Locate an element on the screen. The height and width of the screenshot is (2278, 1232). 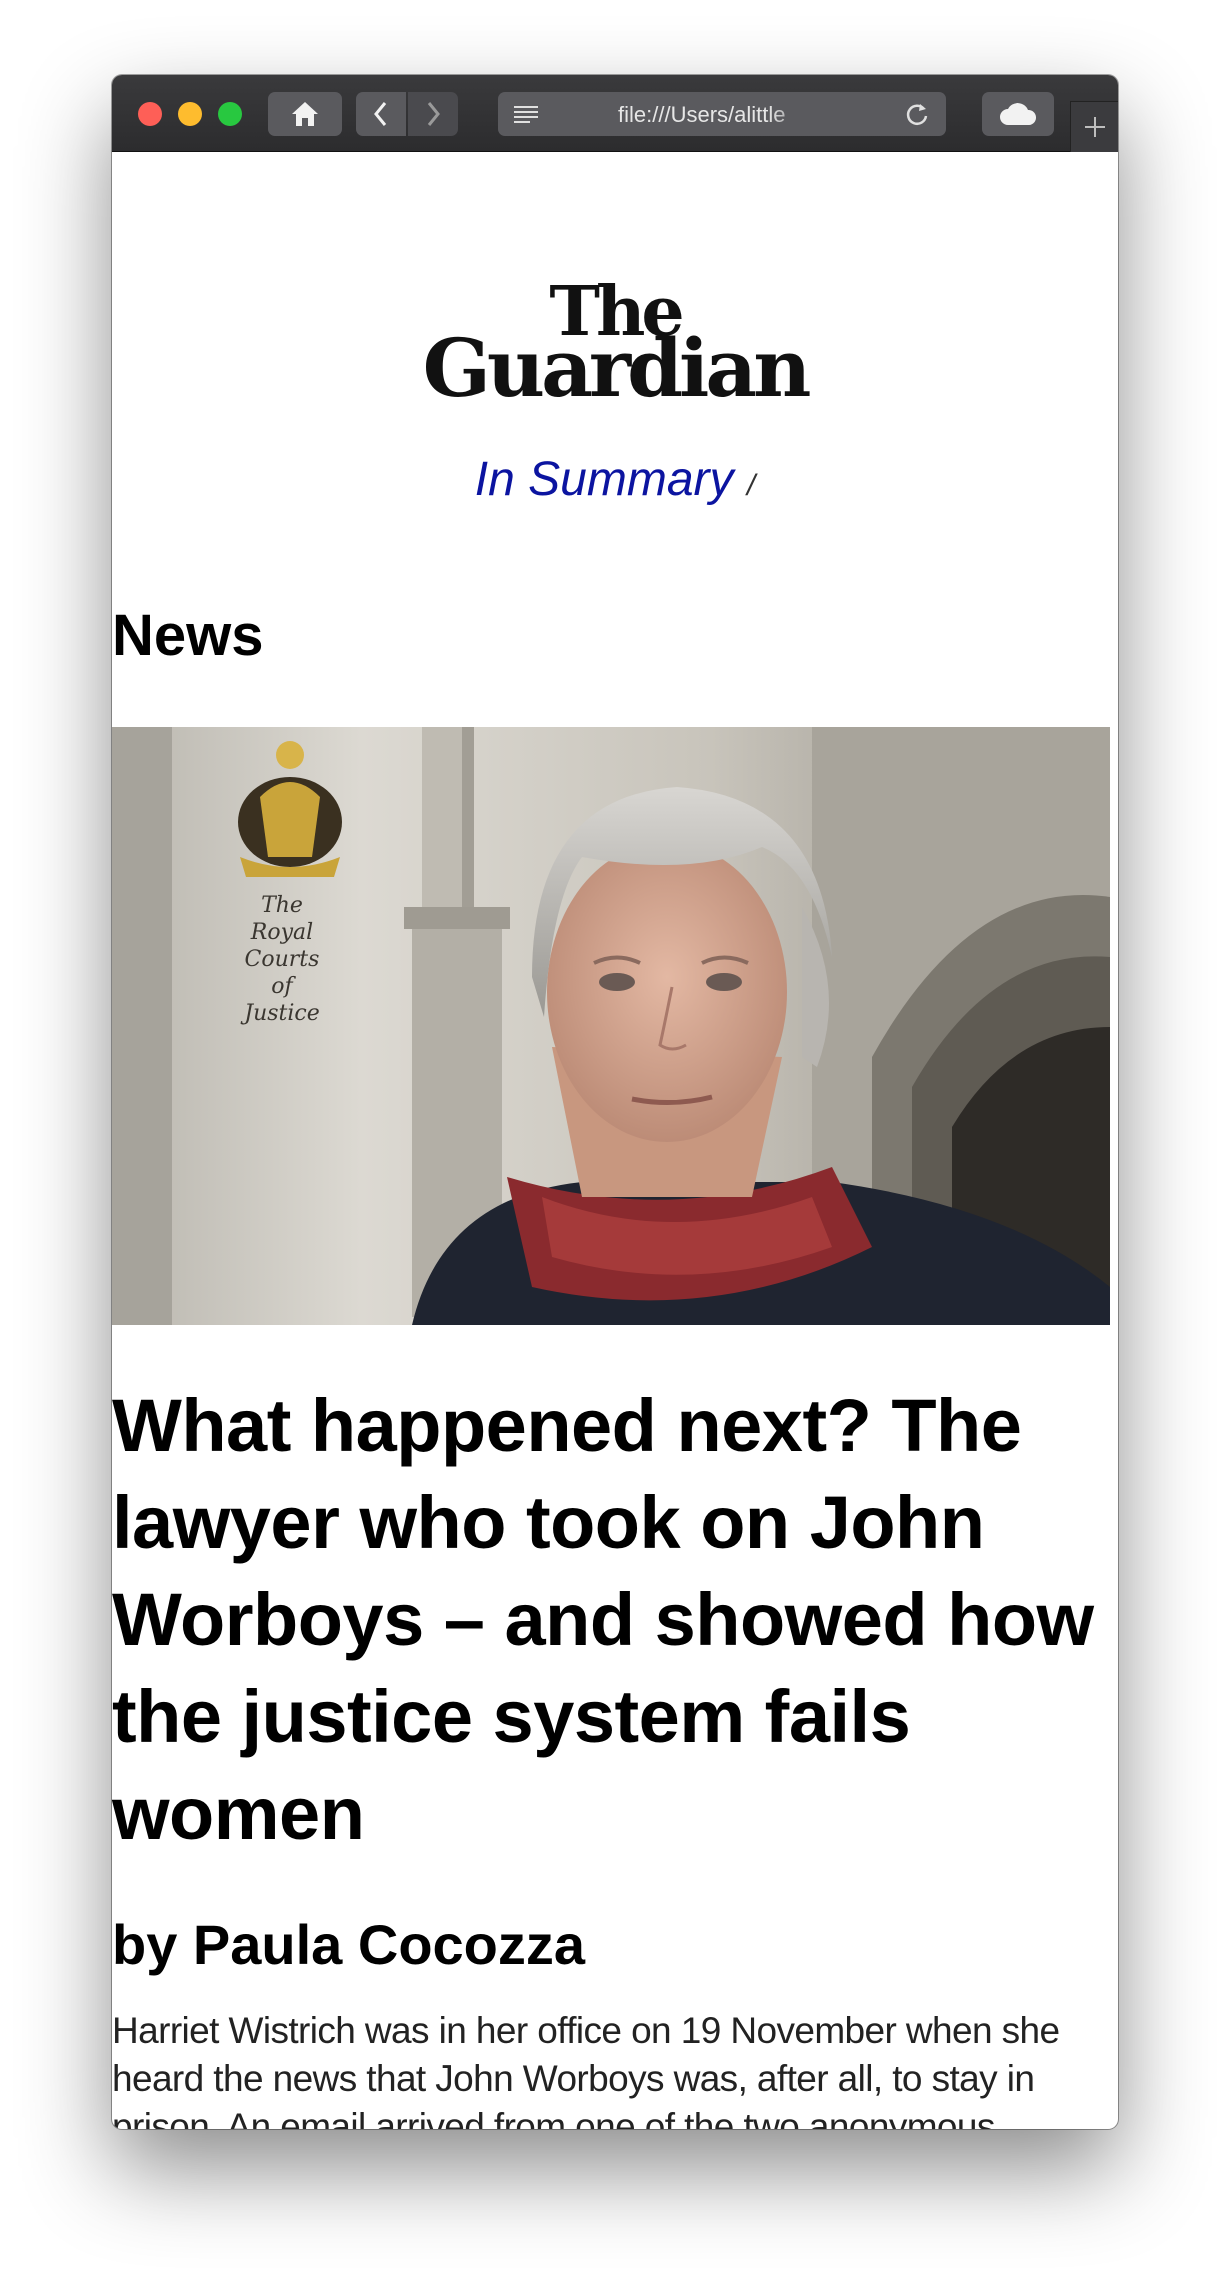
reload-icon is located at coordinates (917, 114).